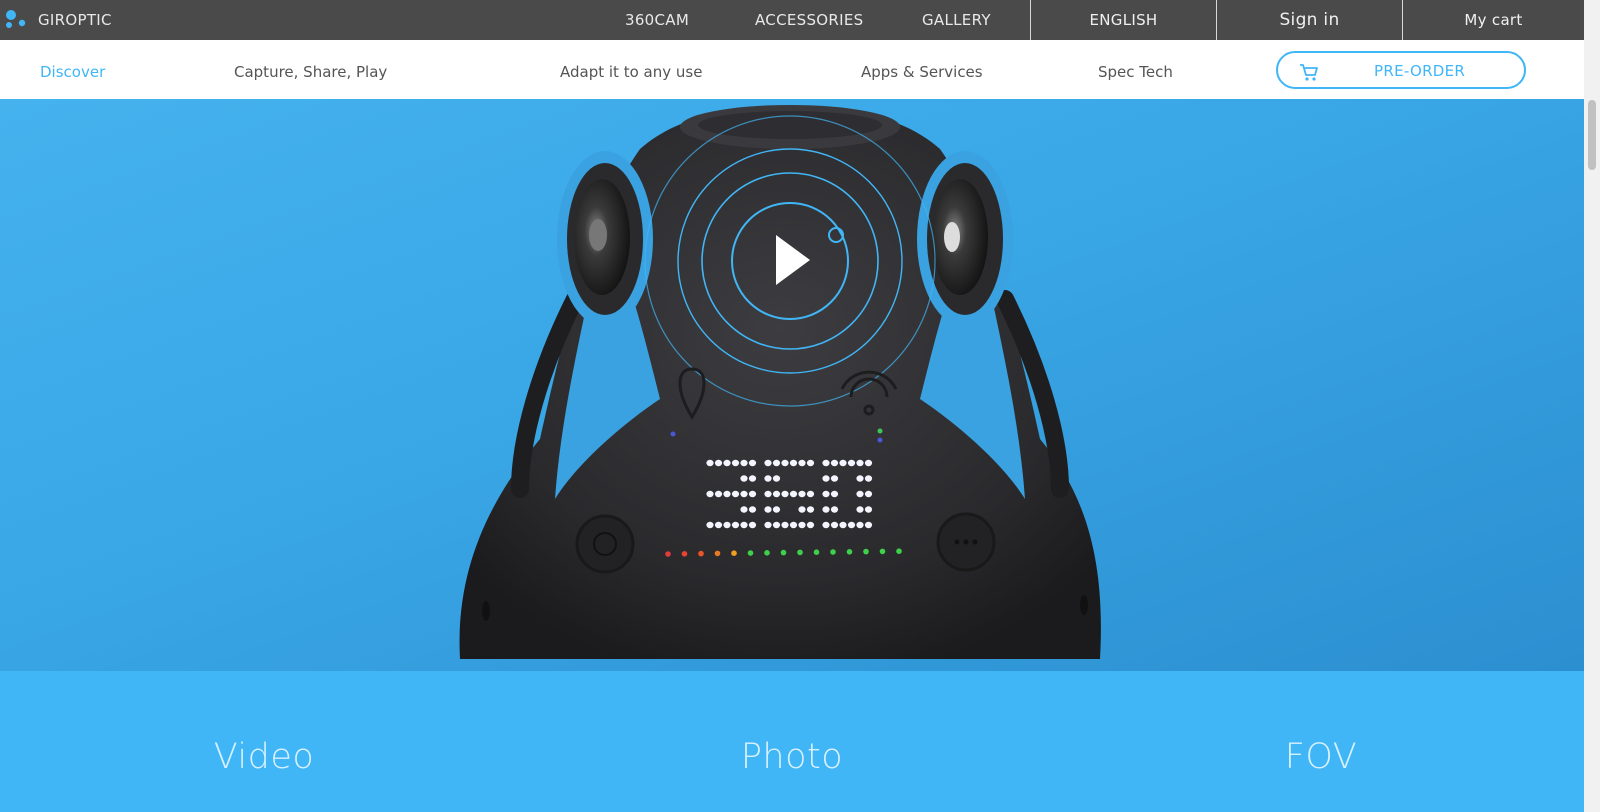  Describe the element at coordinates (1592, 135) in the screenshot. I see `scrollbar-thumb` at that location.